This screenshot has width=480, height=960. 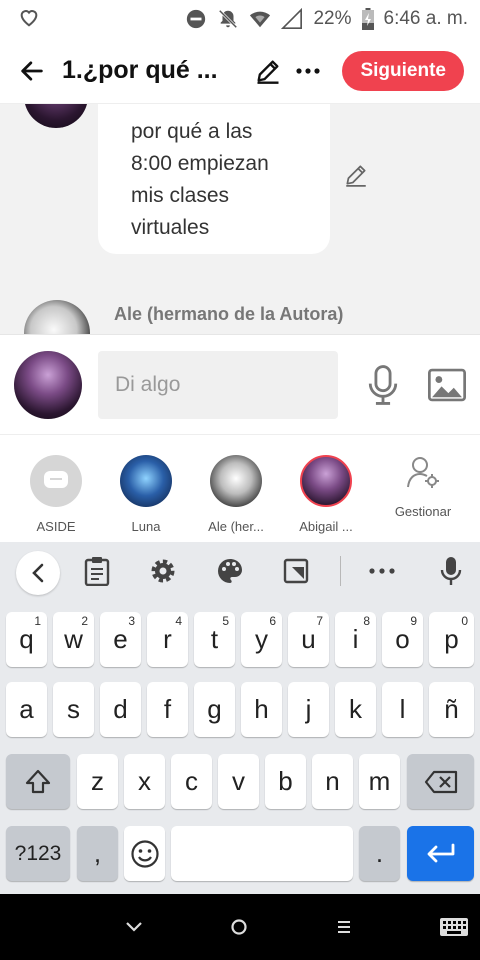 I want to click on home-circle-icon, so click(x=239, y=927).